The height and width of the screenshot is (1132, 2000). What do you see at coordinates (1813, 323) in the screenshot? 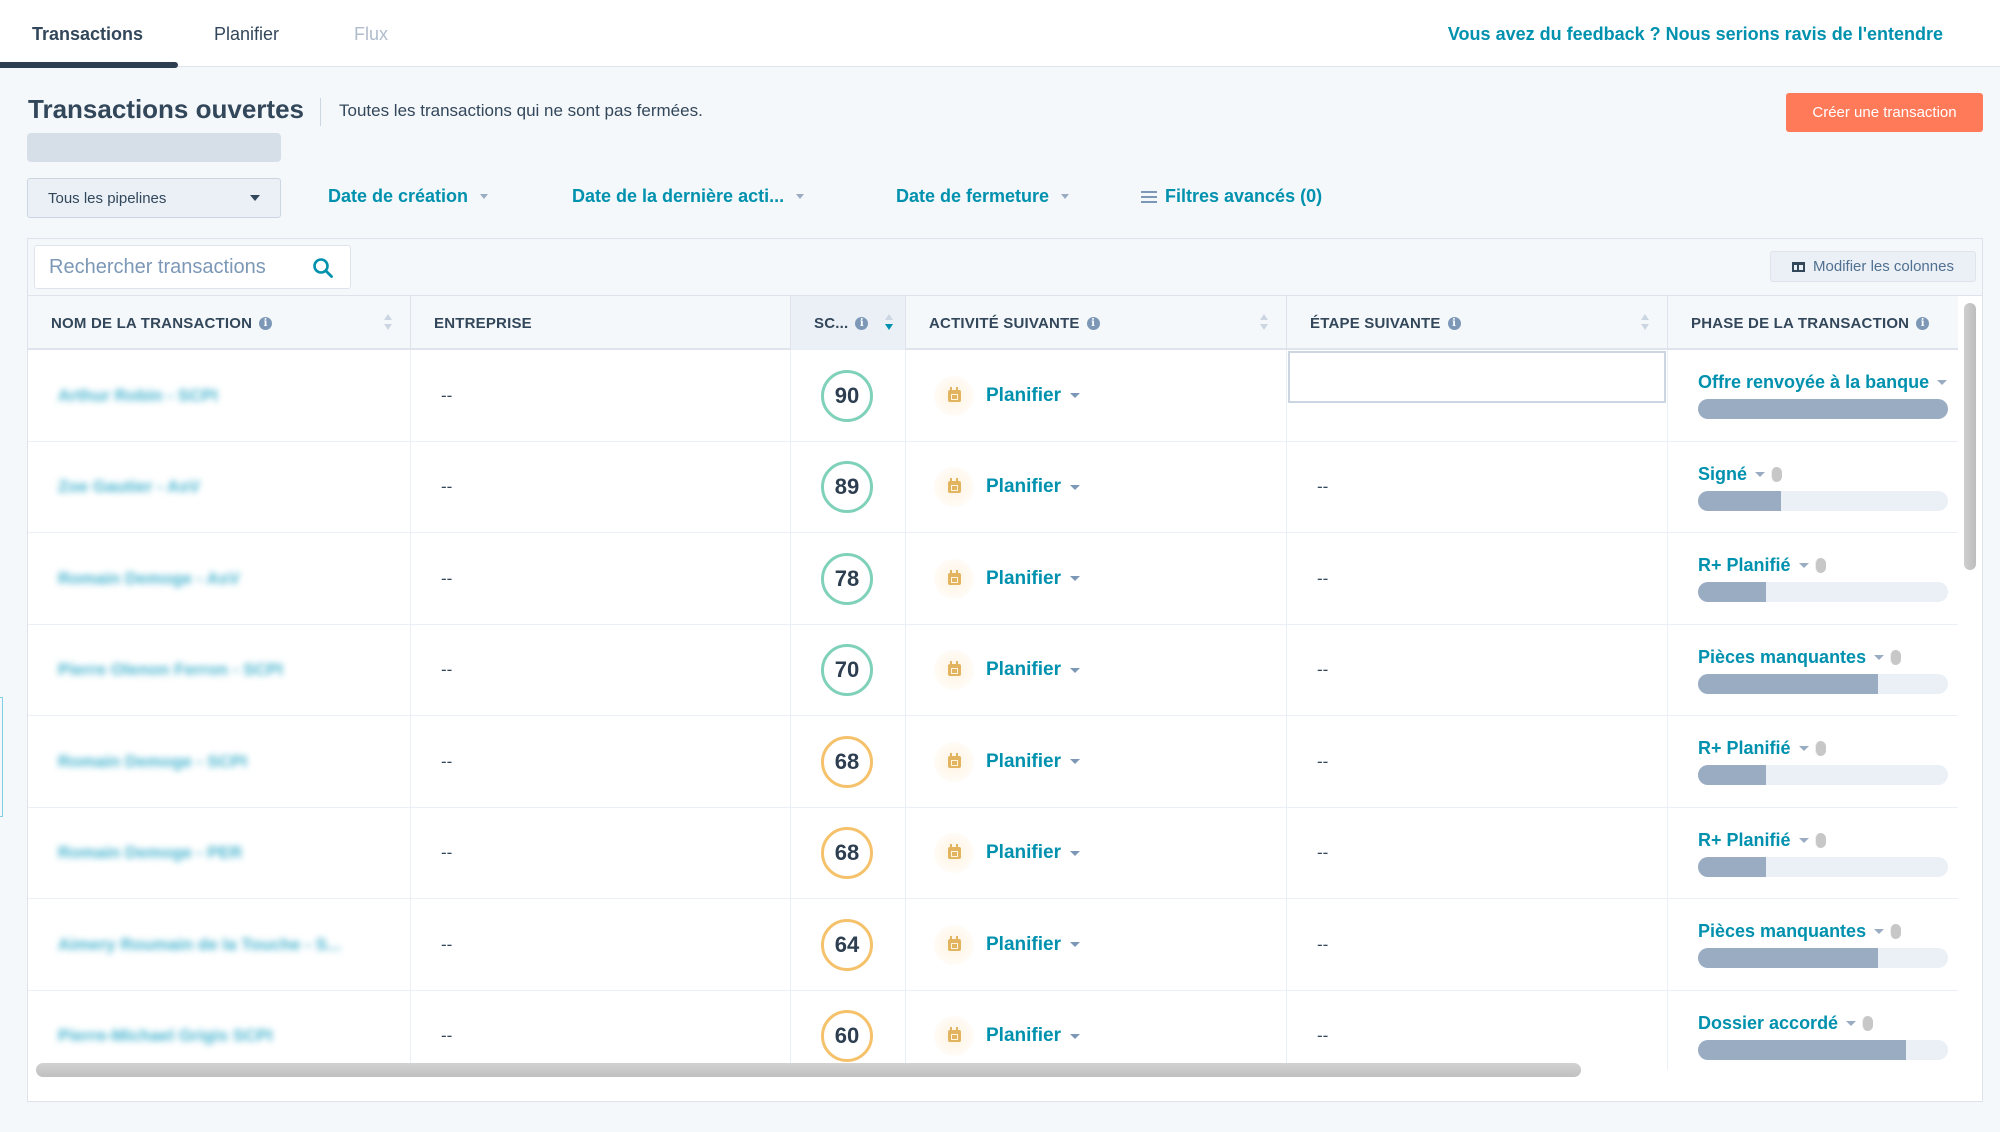
I see `column-header-deal-stage: PHASE DE LA TRANSACTION i` at bounding box center [1813, 323].